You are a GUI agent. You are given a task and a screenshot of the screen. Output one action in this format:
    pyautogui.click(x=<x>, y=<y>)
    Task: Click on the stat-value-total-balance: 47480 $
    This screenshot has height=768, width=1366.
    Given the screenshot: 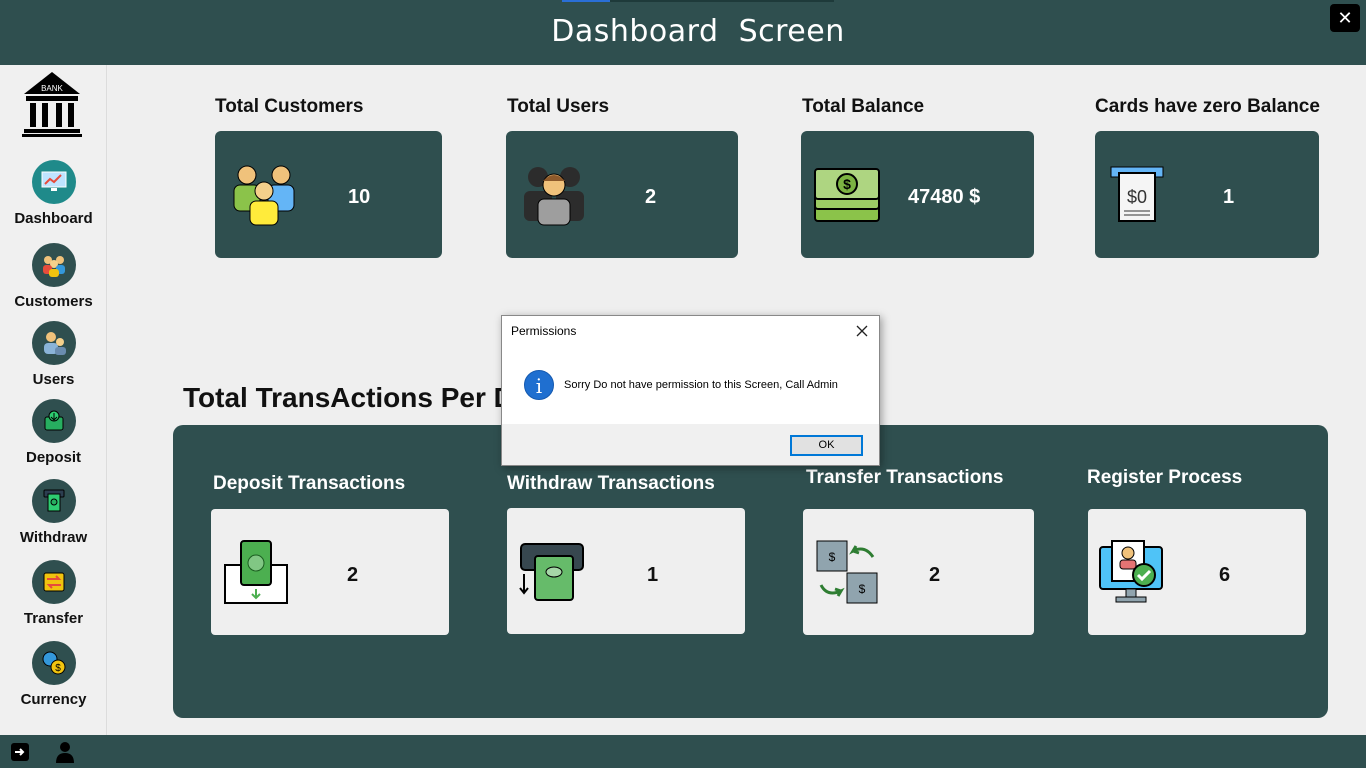 What is the action you would take?
    pyautogui.click(x=944, y=197)
    